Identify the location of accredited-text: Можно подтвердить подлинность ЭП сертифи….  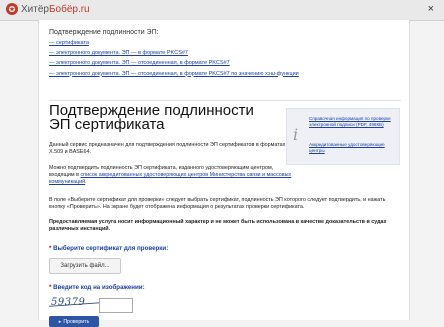
(170, 175).